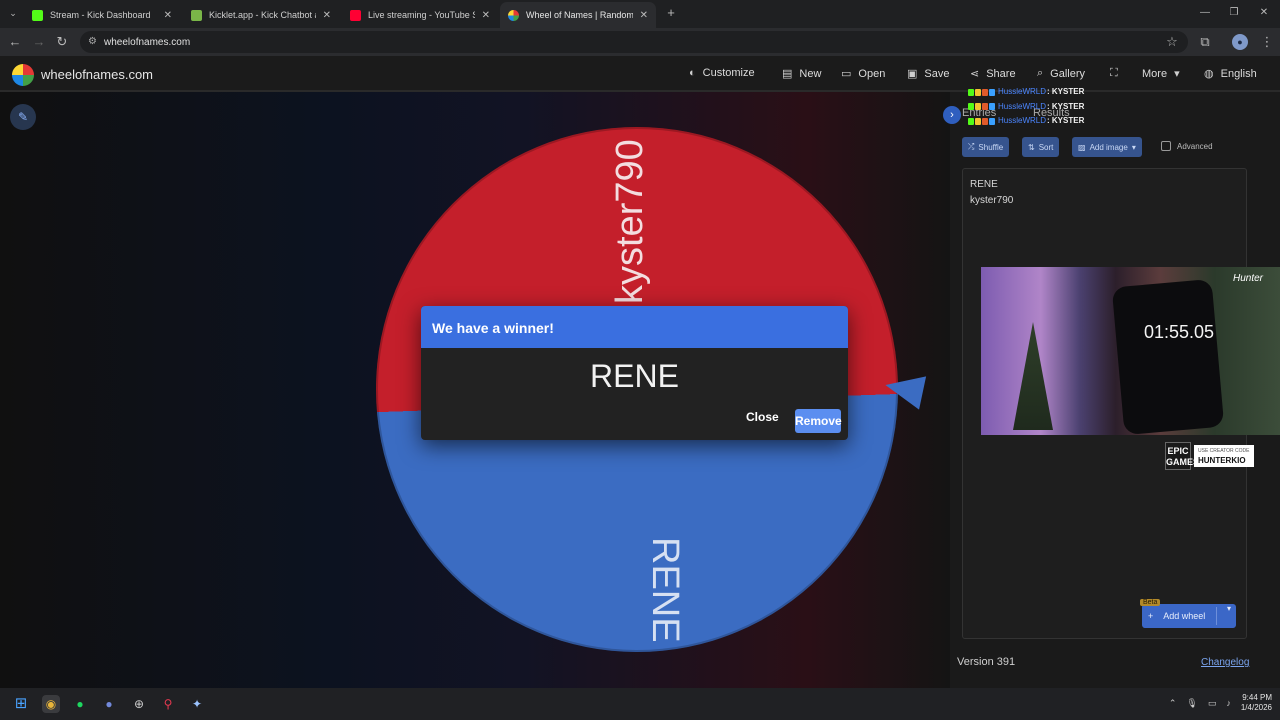 The width and height of the screenshot is (1280, 720). What do you see at coordinates (787, 74) in the screenshot?
I see `file-icon: ▤` at bounding box center [787, 74].